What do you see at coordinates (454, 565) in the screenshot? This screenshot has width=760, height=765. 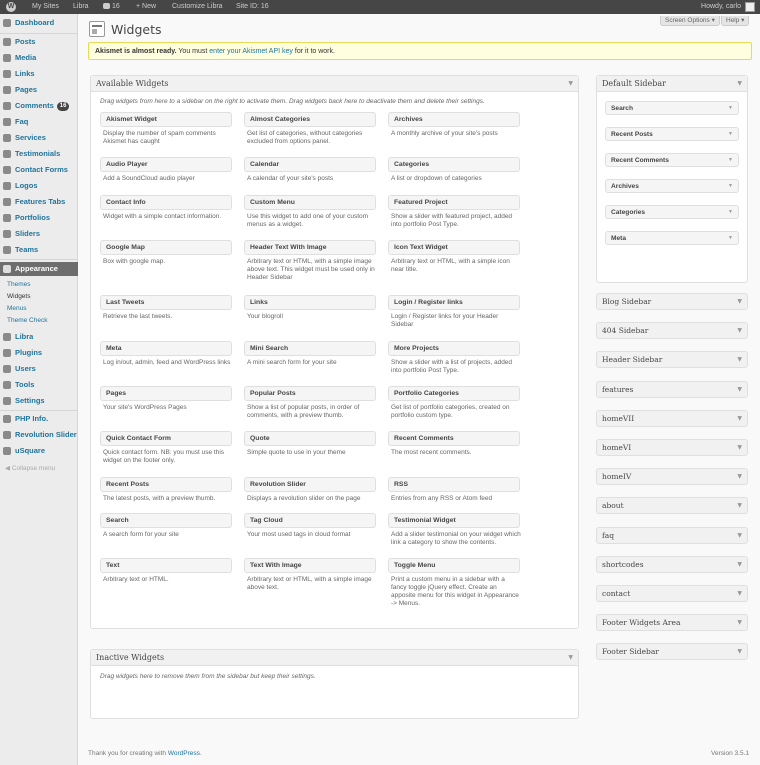 I see `widget-title: Toggle Menu` at bounding box center [454, 565].